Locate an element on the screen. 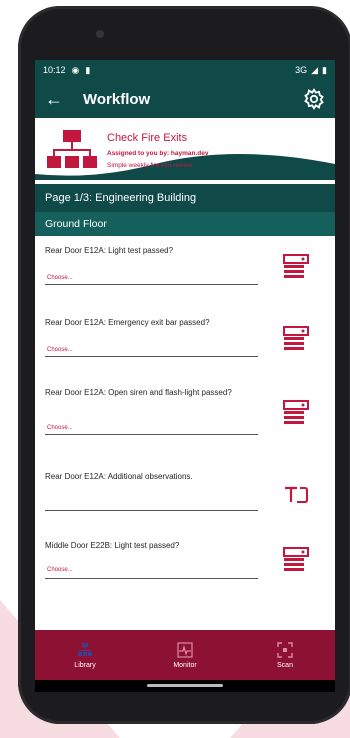  question-item: Rear Door E12A: Additional observations. is located at coordinates (185, 497).